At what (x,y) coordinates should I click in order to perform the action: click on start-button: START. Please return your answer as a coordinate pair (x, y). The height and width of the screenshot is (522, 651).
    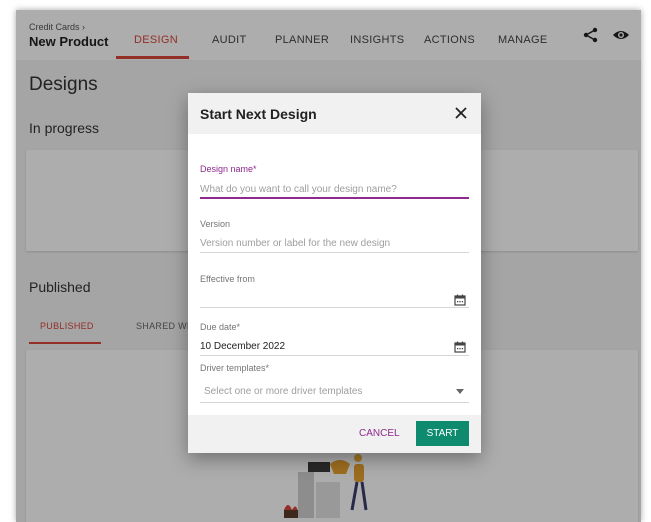
    Looking at the image, I should click on (442, 433).